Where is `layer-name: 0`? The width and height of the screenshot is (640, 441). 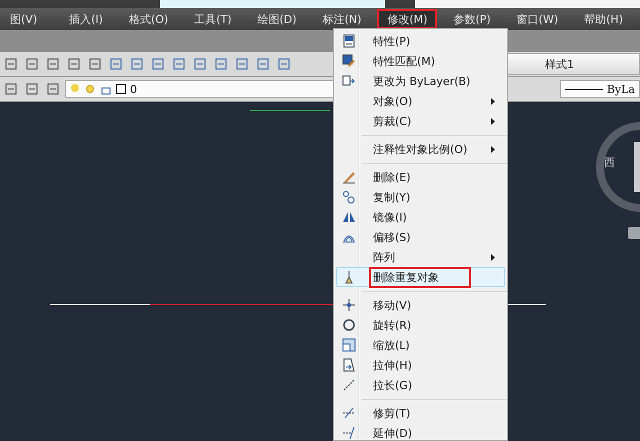 layer-name: 0 is located at coordinates (133, 89).